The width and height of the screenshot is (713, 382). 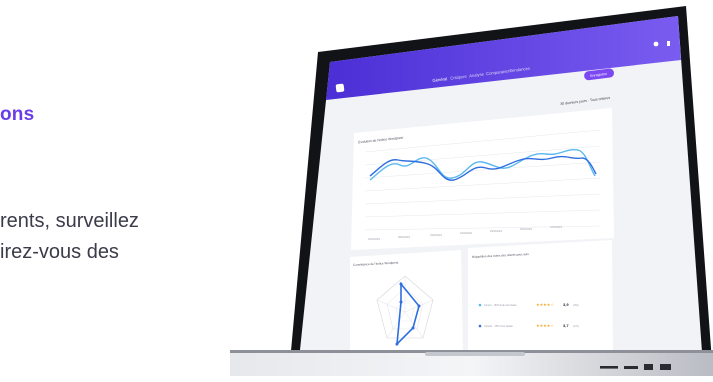 I want to click on rating-row-1-label: Gérard · 1515 Scale Ex Natale, so click(x=500, y=305).